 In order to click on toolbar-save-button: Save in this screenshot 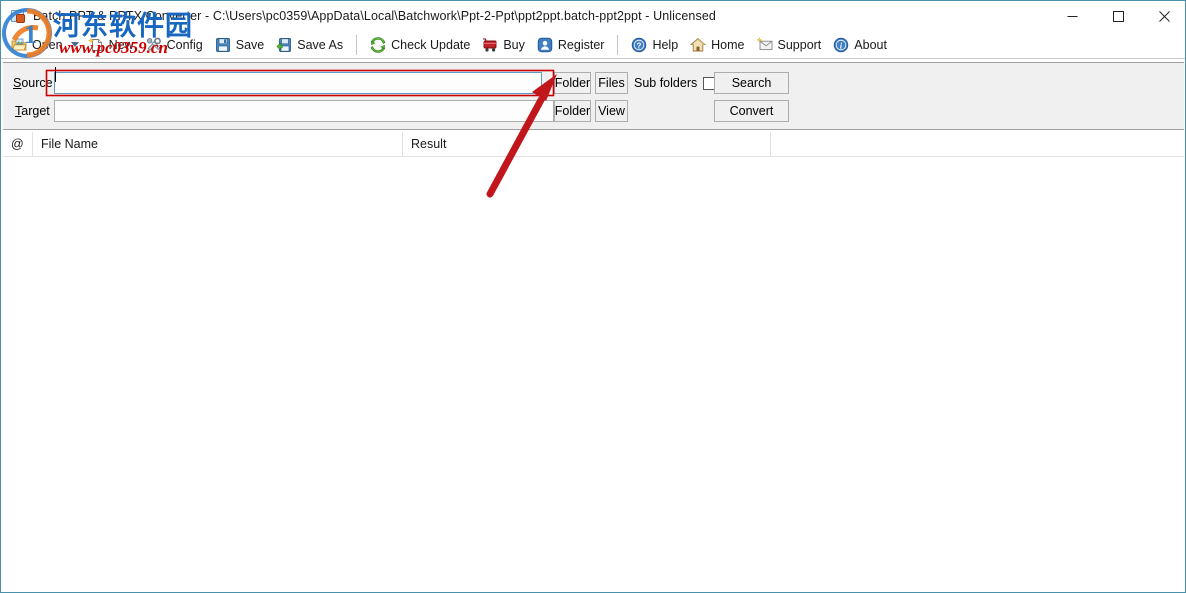, I will do `click(240, 45)`.